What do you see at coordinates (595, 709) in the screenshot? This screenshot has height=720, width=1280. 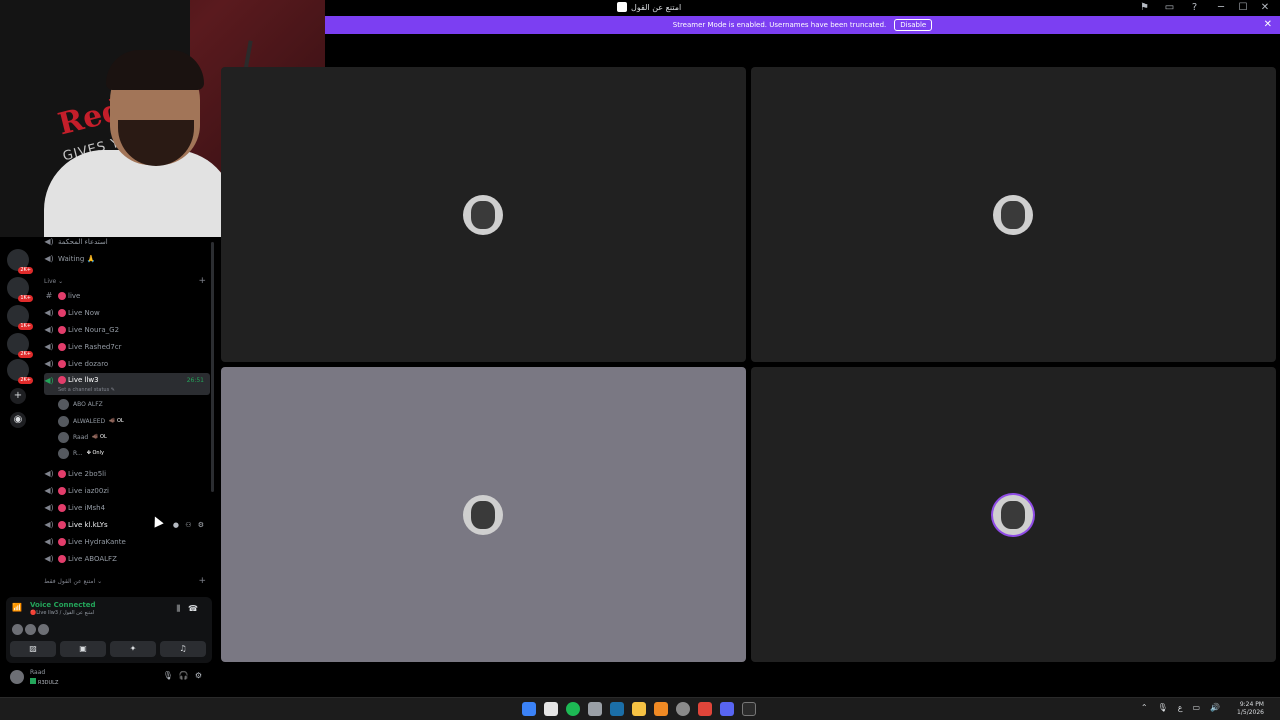 I see `calculator-icon` at bounding box center [595, 709].